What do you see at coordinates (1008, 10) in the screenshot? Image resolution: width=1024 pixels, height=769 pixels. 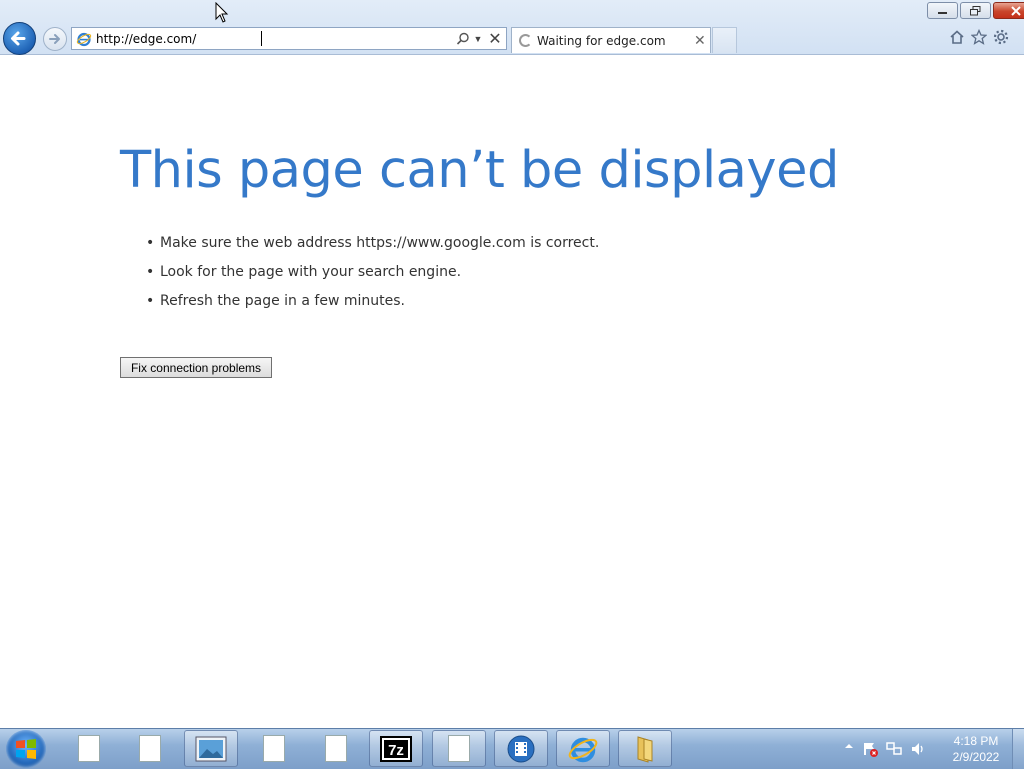 I see `close-button` at bounding box center [1008, 10].